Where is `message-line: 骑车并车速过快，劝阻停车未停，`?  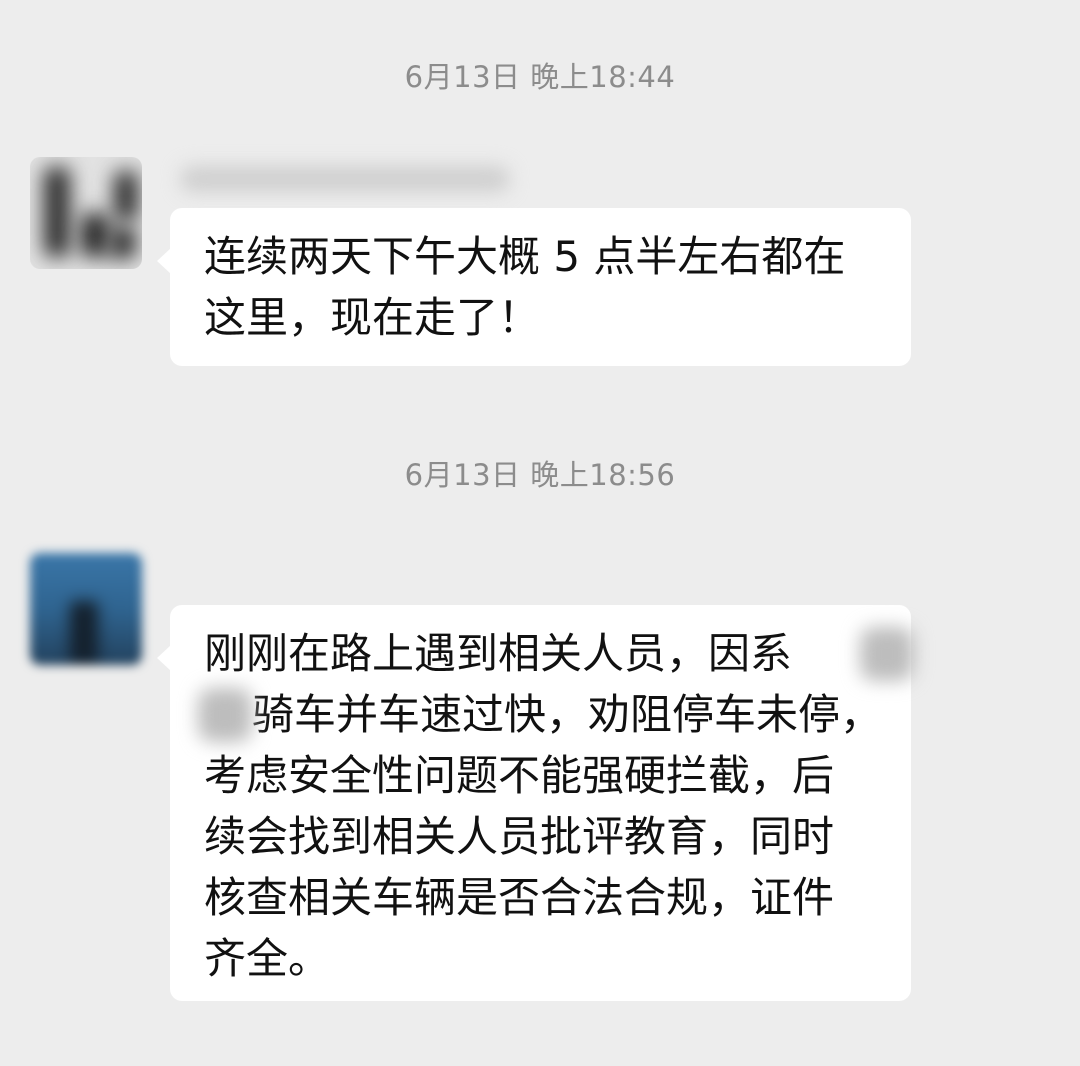 message-line: 骑车并车速过快，劝阻停车未停， is located at coordinates (540, 714).